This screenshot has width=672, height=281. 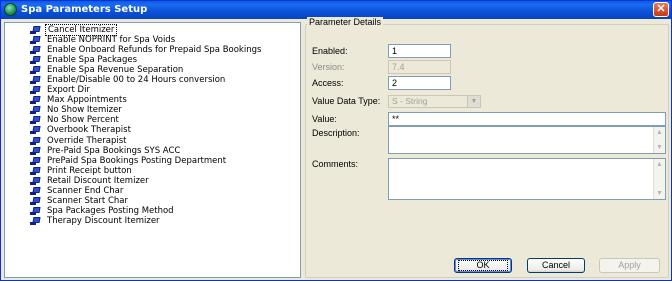 I want to click on close-button: ✕, so click(x=661, y=9).